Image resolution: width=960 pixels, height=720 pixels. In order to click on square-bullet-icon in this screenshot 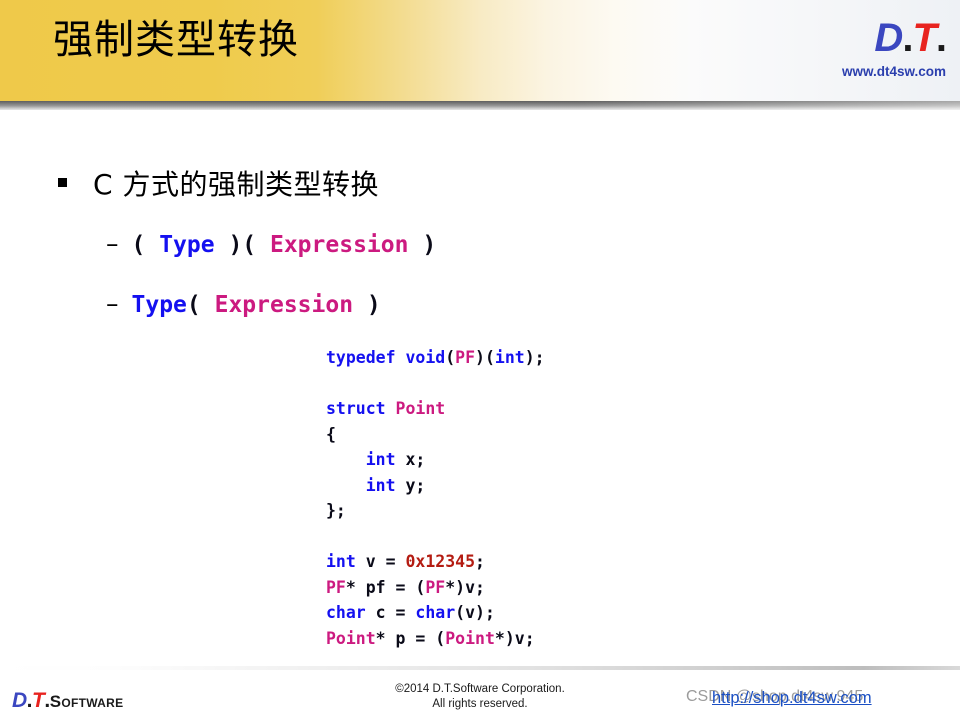, I will do `click(62, 182)`.